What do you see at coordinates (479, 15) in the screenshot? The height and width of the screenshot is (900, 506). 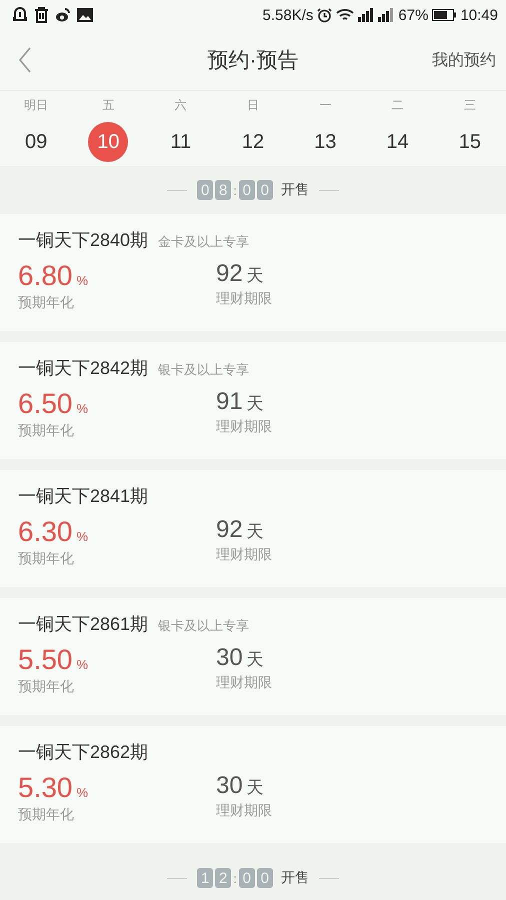 I see `clock-time: 10:49` at bounding box center [479, 15].